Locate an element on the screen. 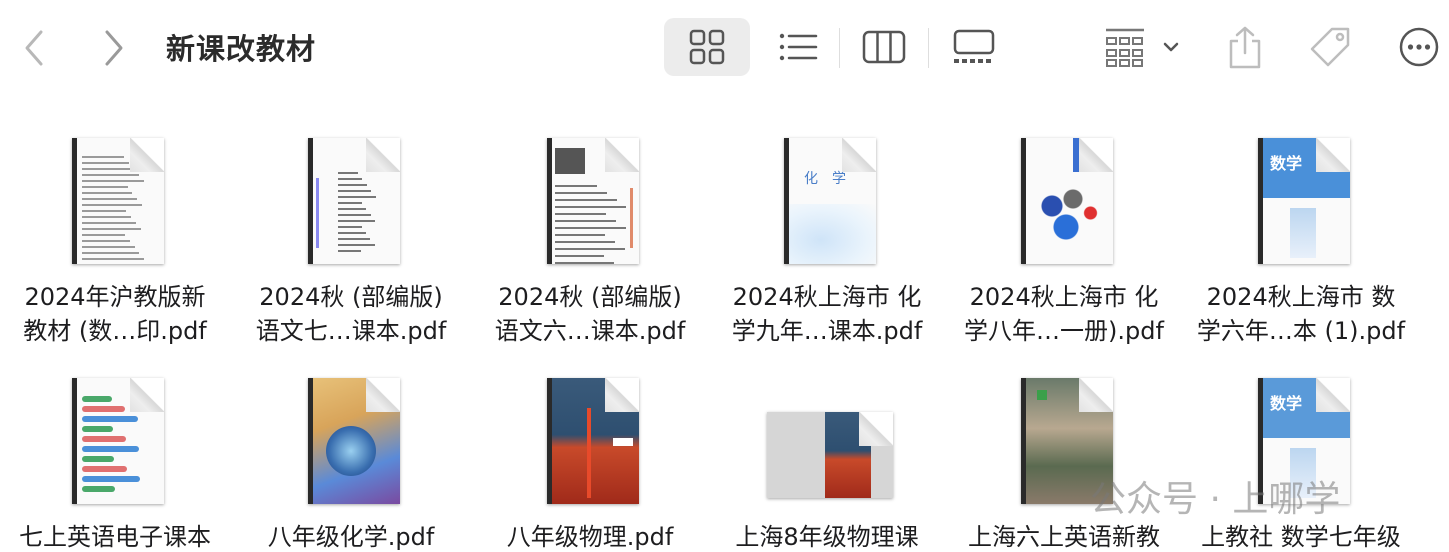  file-name-line-2: 学八年…一册).pdf is located at coordinates (1064, 331).